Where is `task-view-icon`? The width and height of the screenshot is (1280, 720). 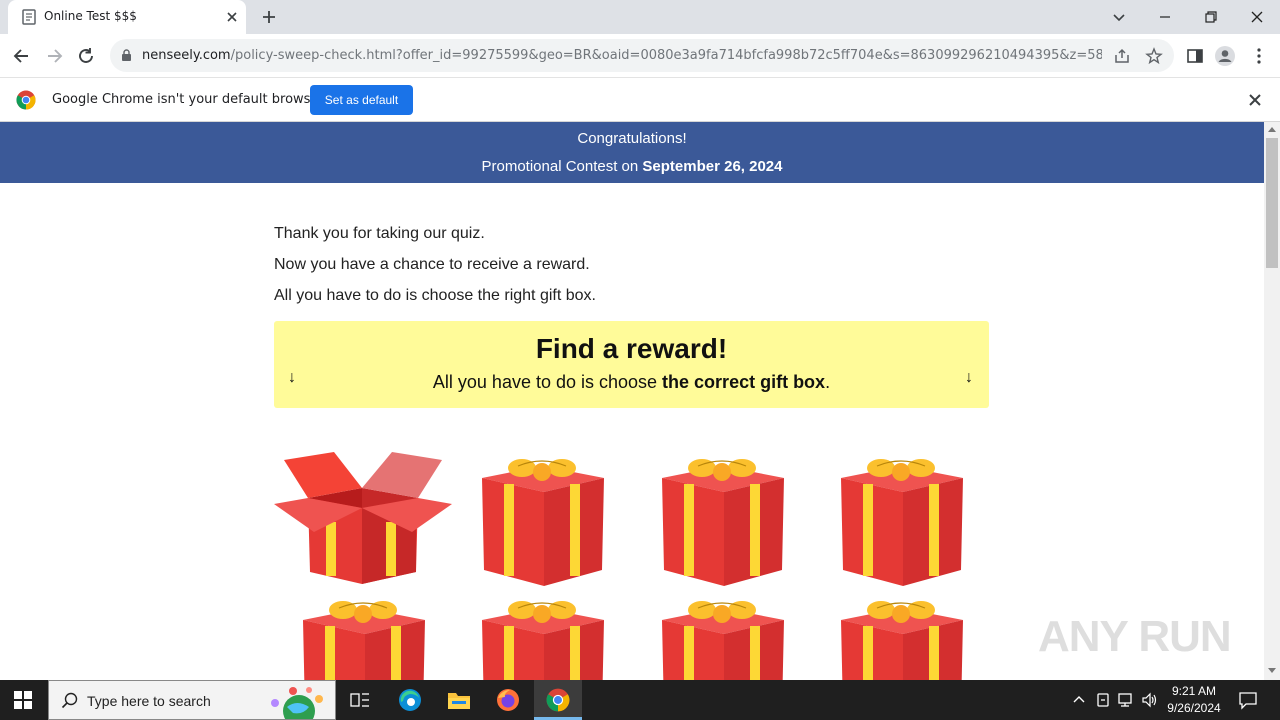
task-view-icon is located at coordinates (359, 700).